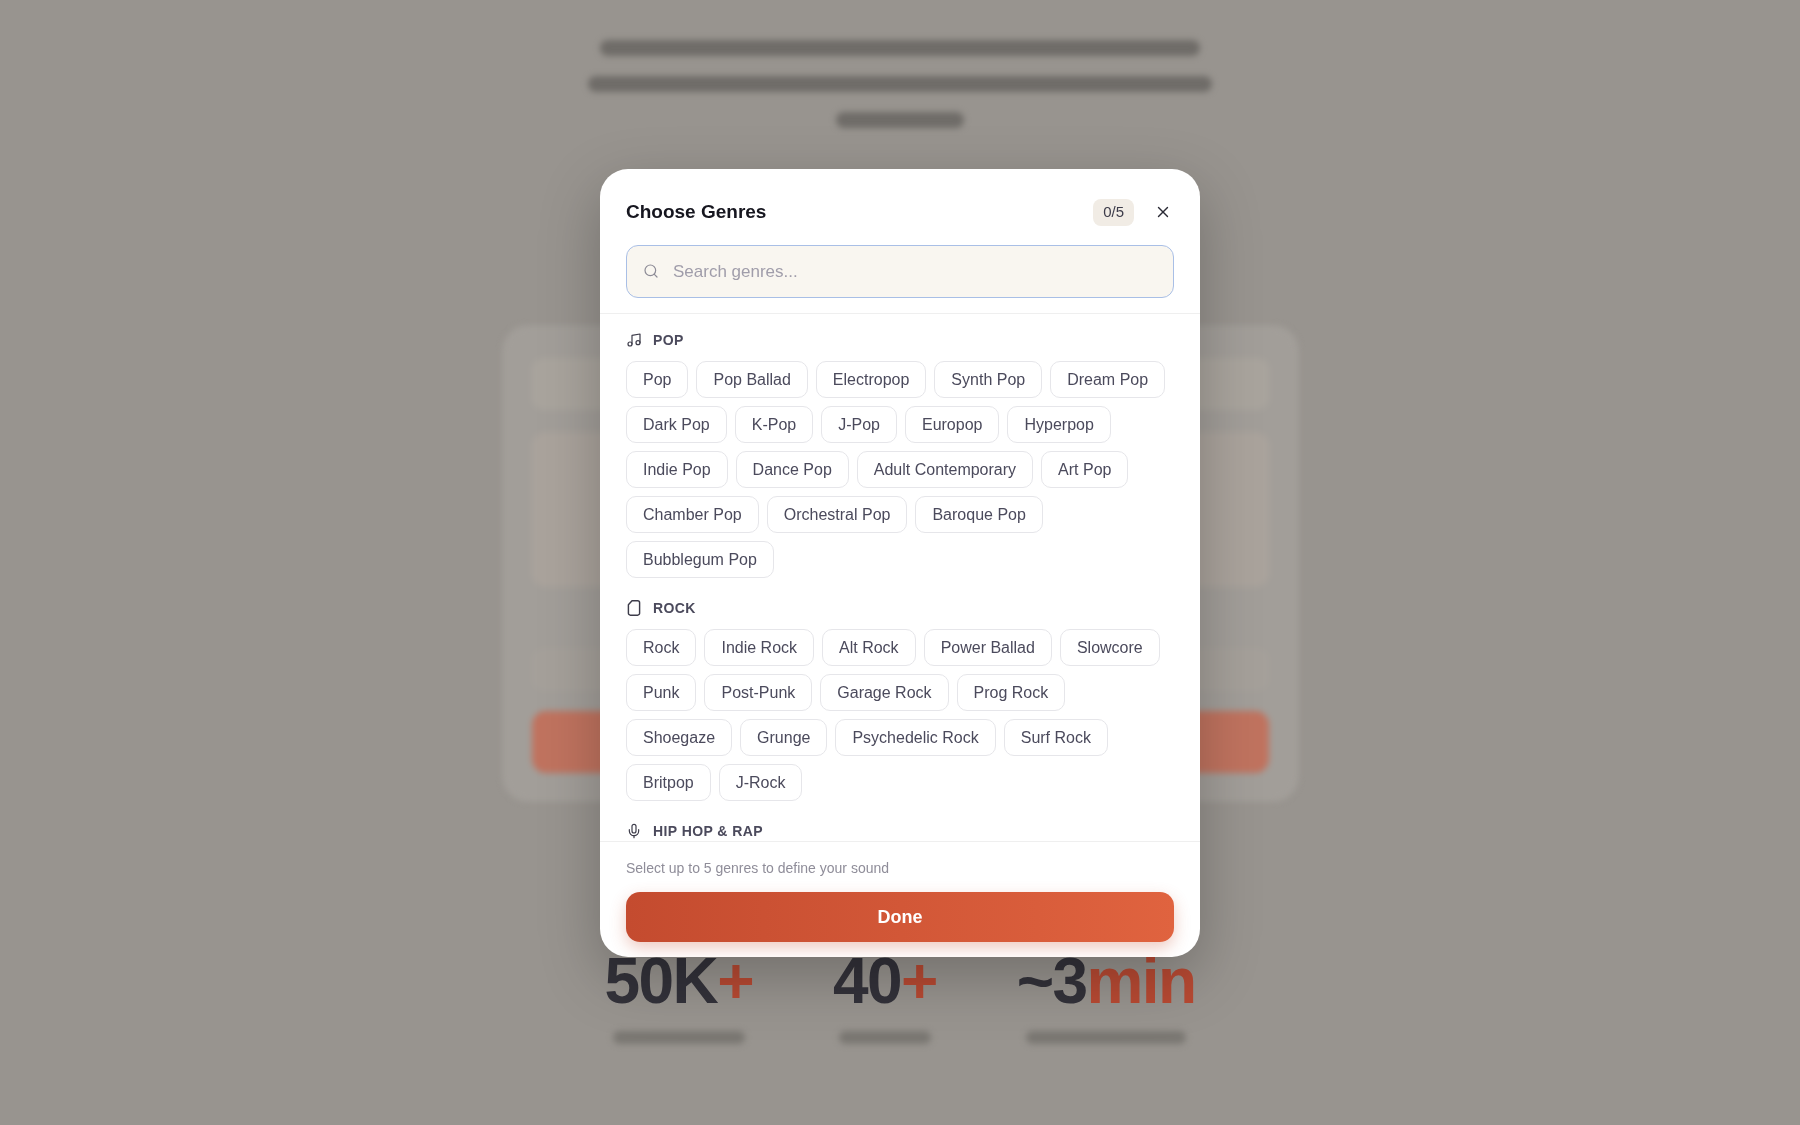 This screenshot has height=1125, width=1800. What do you see at coordinates (884, 692) in the screenshot?
I see `genre-chip: Garage Rock` at bounding box center [884, 692].